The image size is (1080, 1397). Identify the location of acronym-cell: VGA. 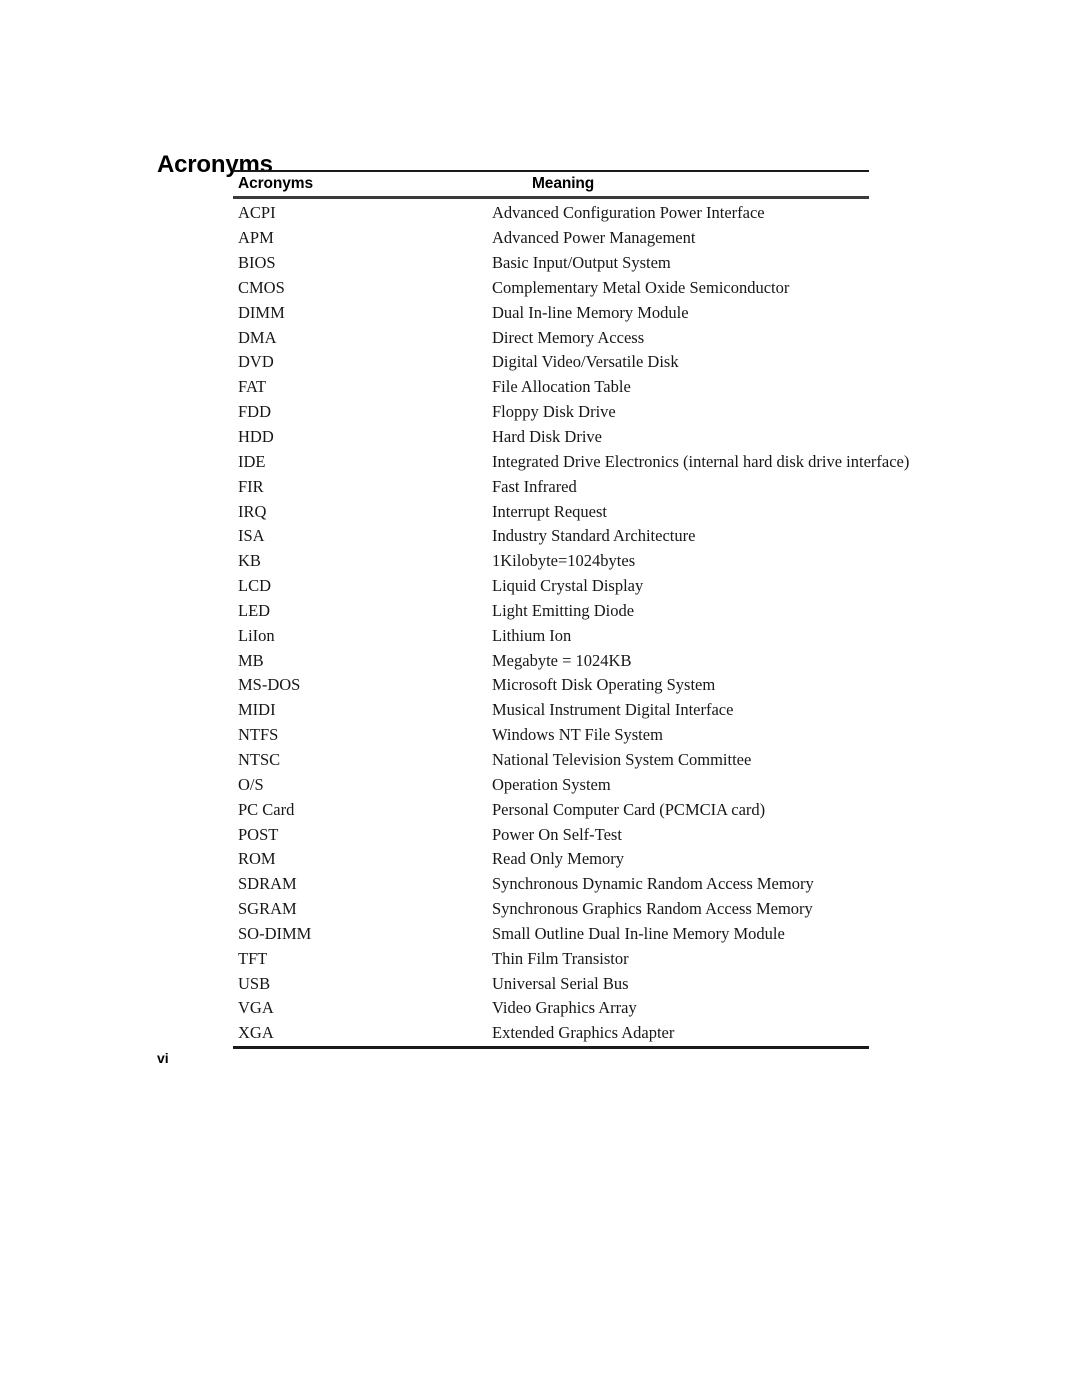
(256, 1008).